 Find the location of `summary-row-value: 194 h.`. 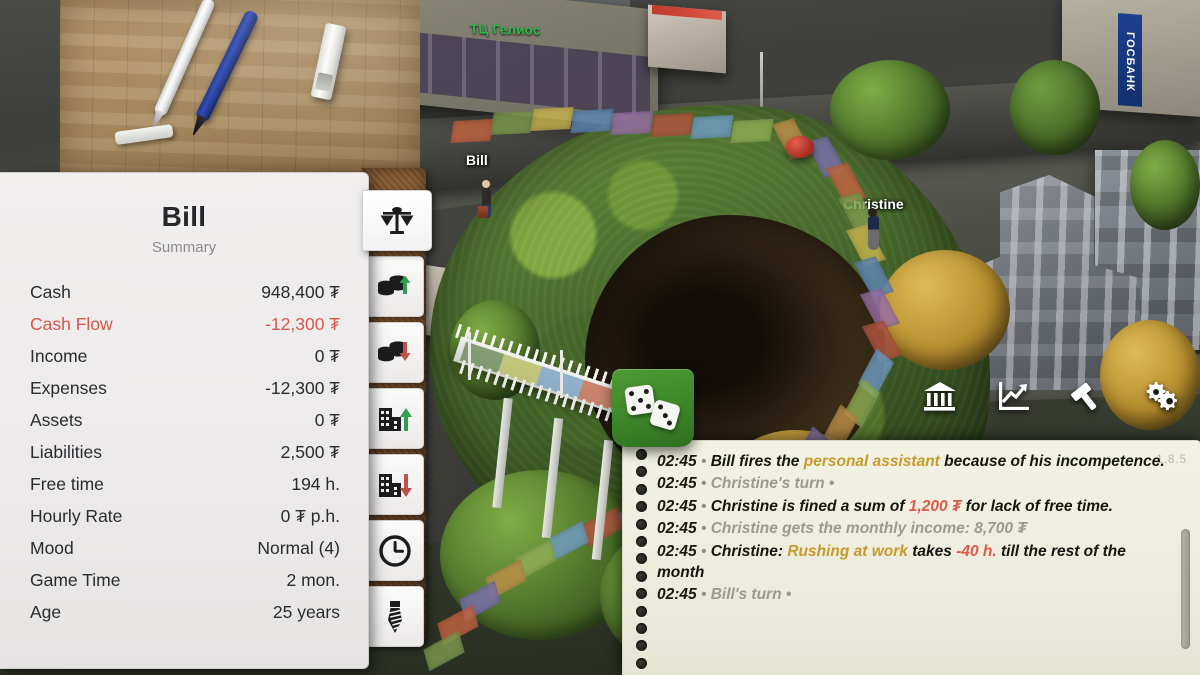

summary-row-value: 194 h. is located at coordinates (315, 483).